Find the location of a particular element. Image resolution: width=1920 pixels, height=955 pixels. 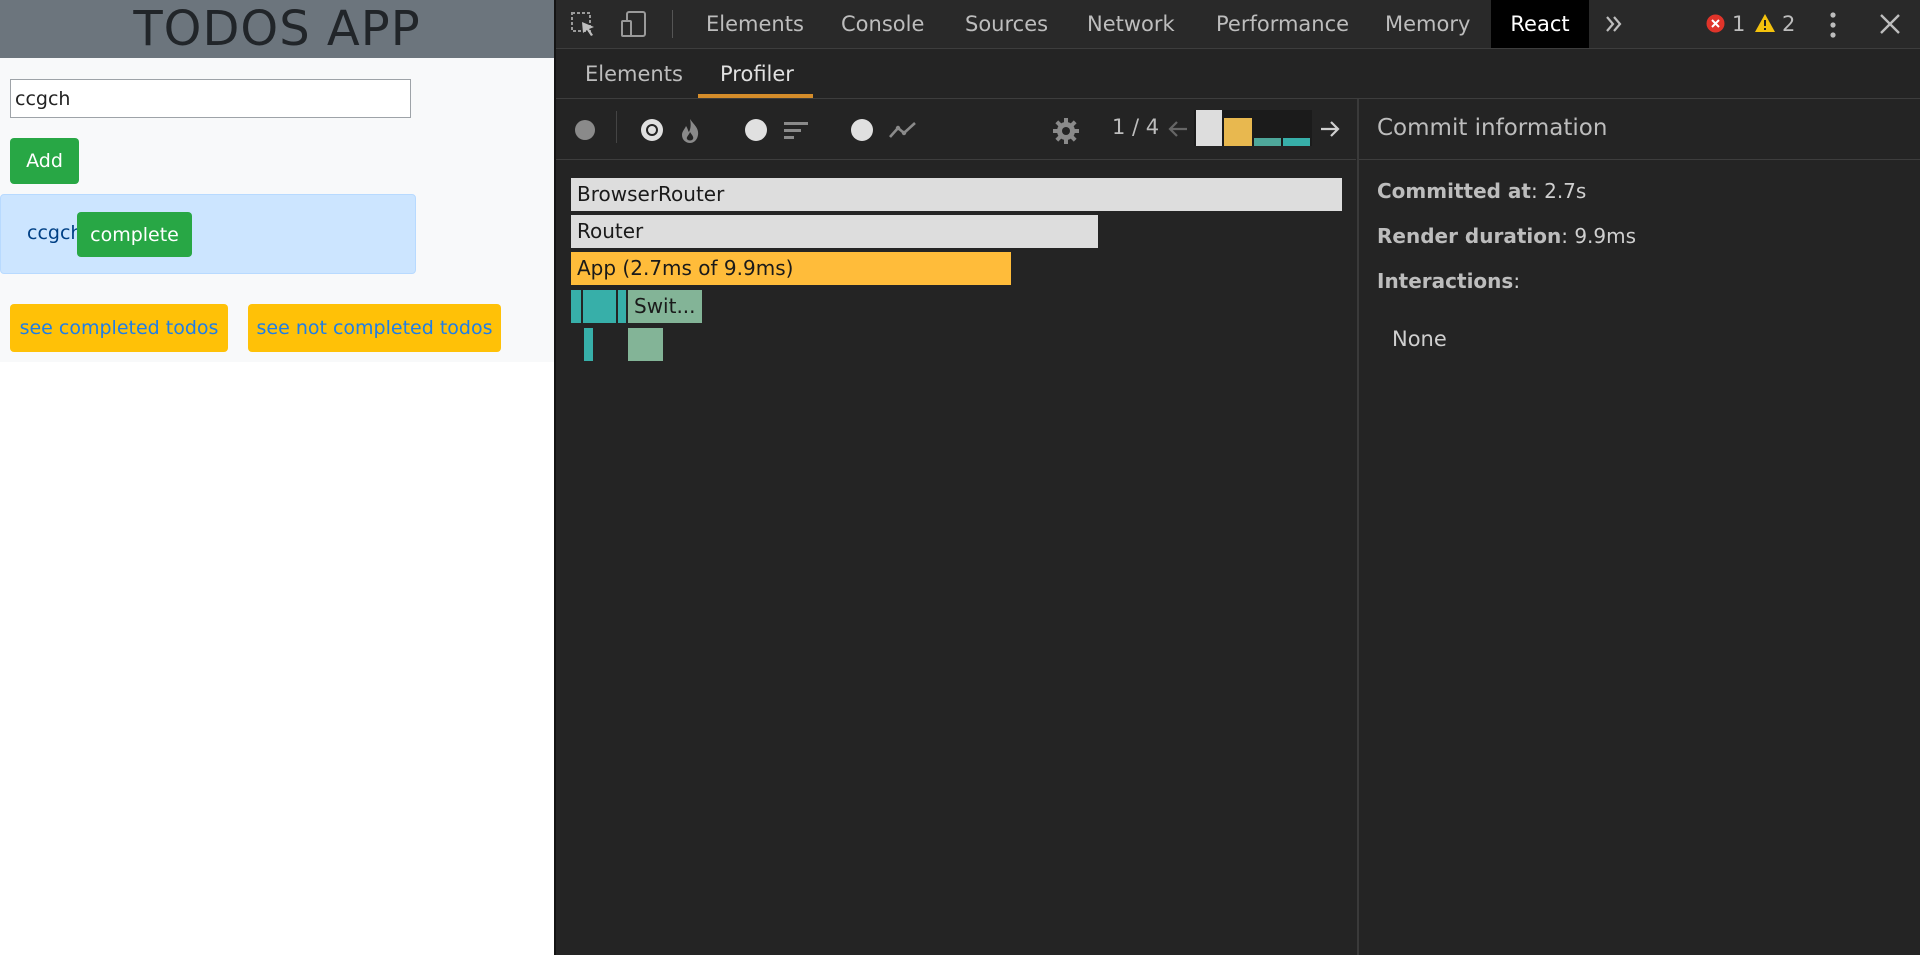

kebab-menu-icon is located at coordinates (1833, 27).